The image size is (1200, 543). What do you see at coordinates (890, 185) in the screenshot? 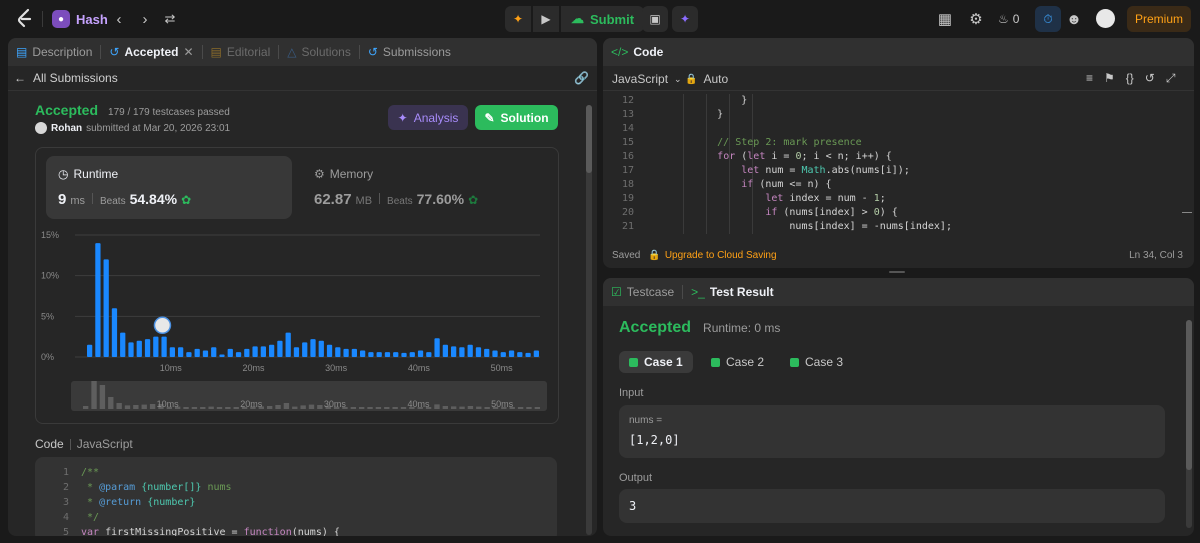
I see `code-line: 18 if (num <= n) {` at bounding box center [890, 185].